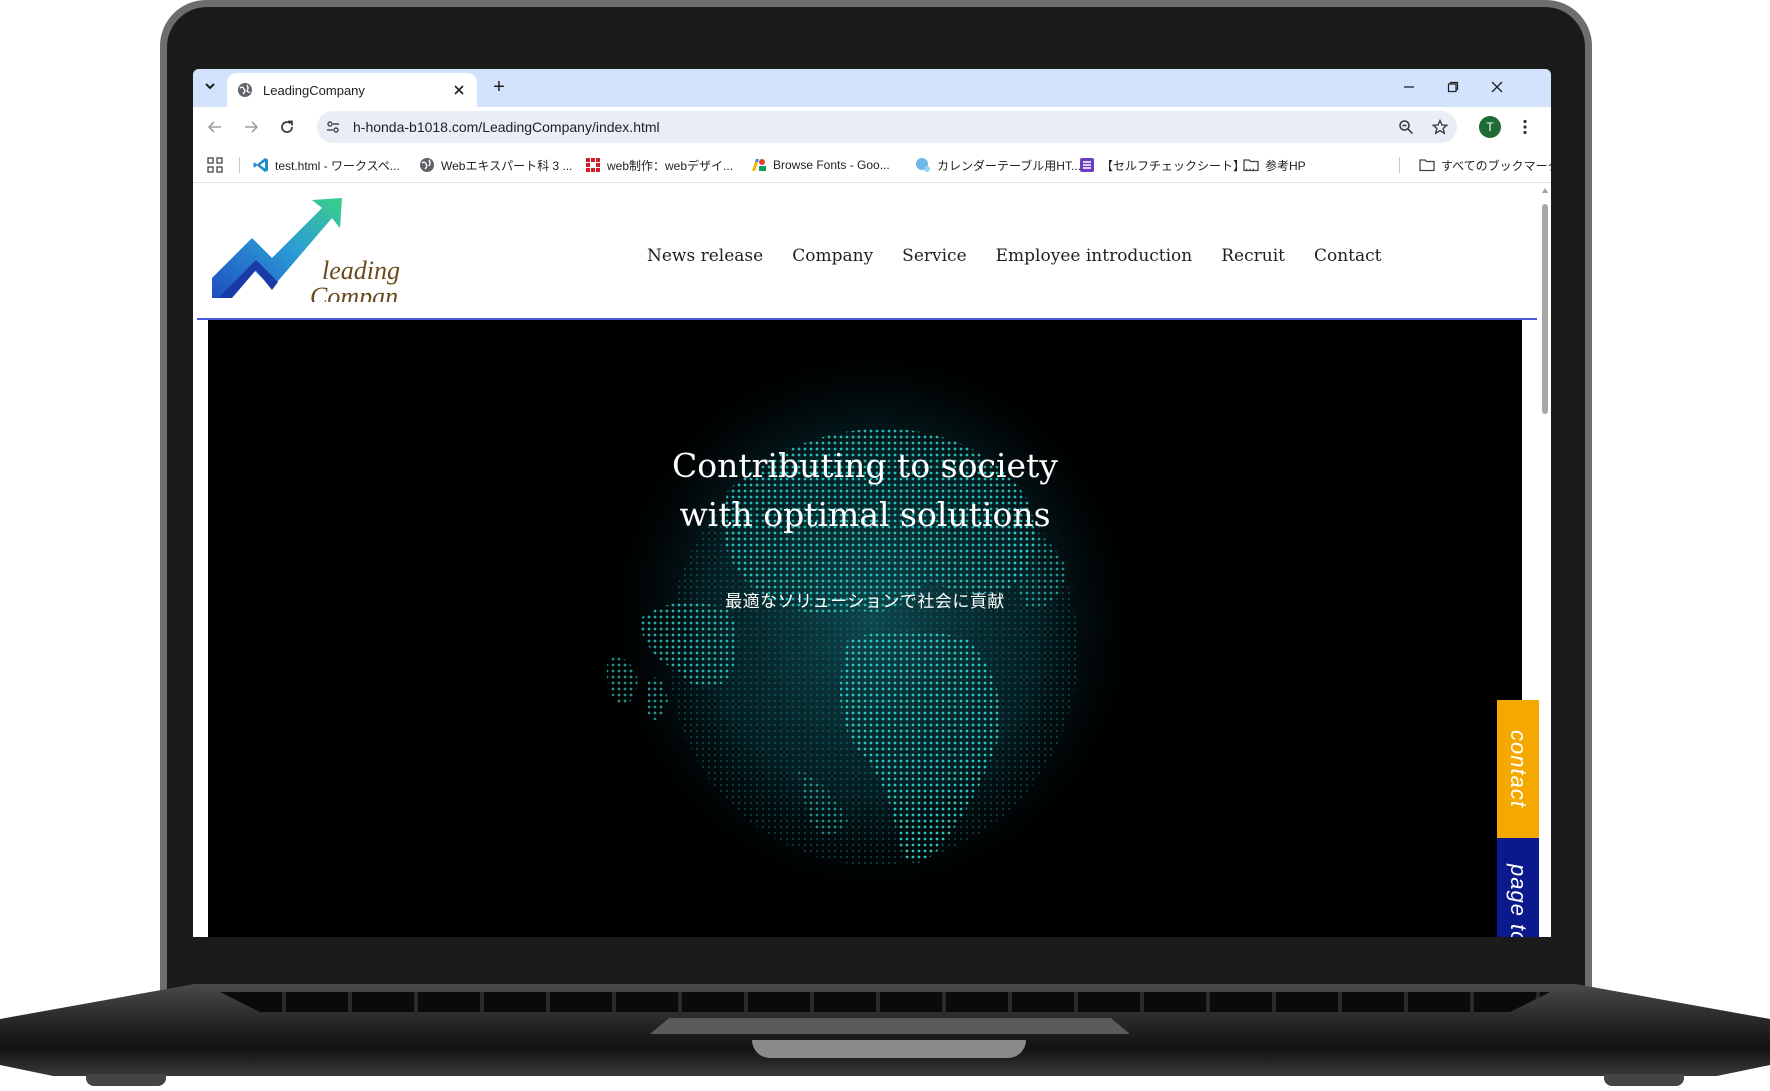 Image resolution: width=1770 pixels, height=1091 pixels. Describe the element at coordinates (1497, 87) in the screenshot. I see `window-close-icon` at that location.